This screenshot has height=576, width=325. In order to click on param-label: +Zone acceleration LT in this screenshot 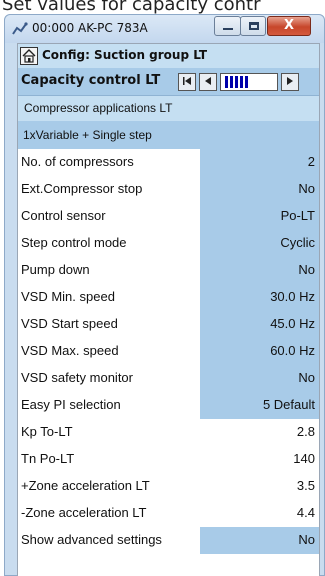, I will do `click(109, 486)`.